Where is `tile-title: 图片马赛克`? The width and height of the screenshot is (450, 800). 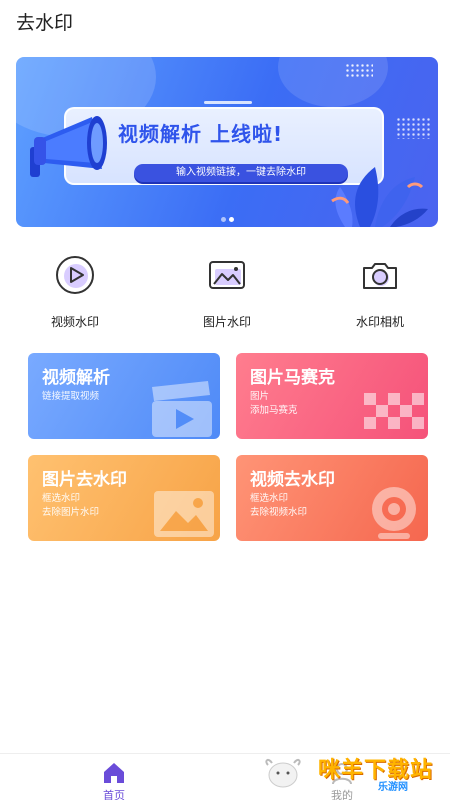
tile-title: 图片马赛克 is located at coordinates (292, 378).